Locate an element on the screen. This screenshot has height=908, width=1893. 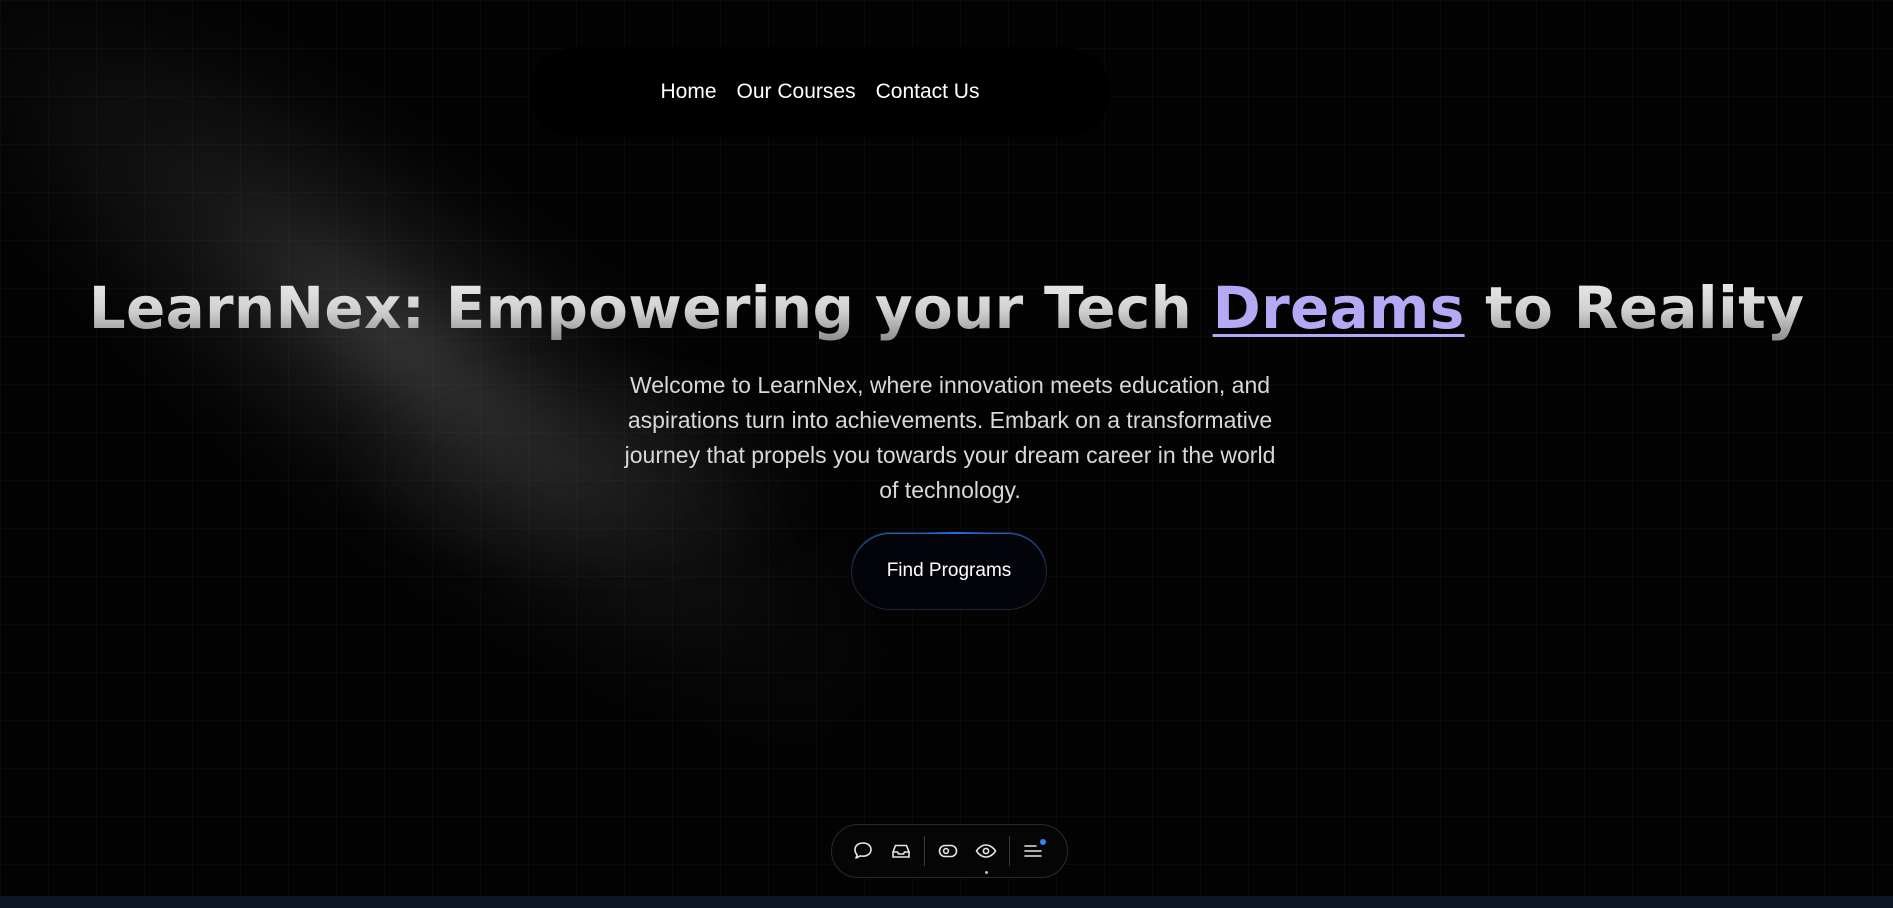
next-section-edge is located at coordinates (946, 902).